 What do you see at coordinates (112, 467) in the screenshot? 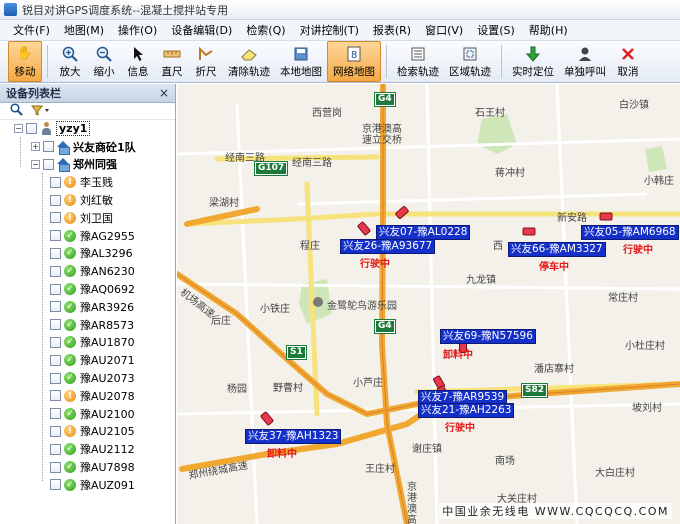
I see `device-row: ✓ 豫AU7898` at bounding box center [112, 467].